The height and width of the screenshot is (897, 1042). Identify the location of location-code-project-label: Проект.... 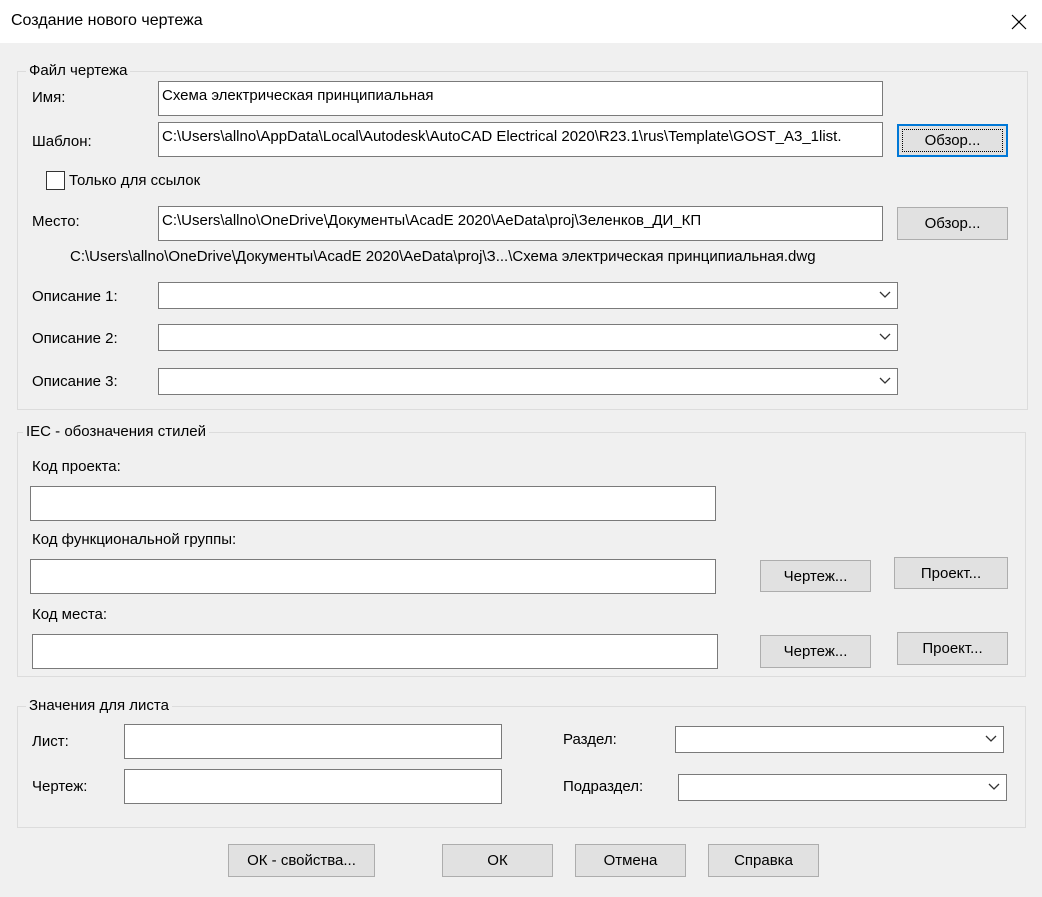
(952, 648).